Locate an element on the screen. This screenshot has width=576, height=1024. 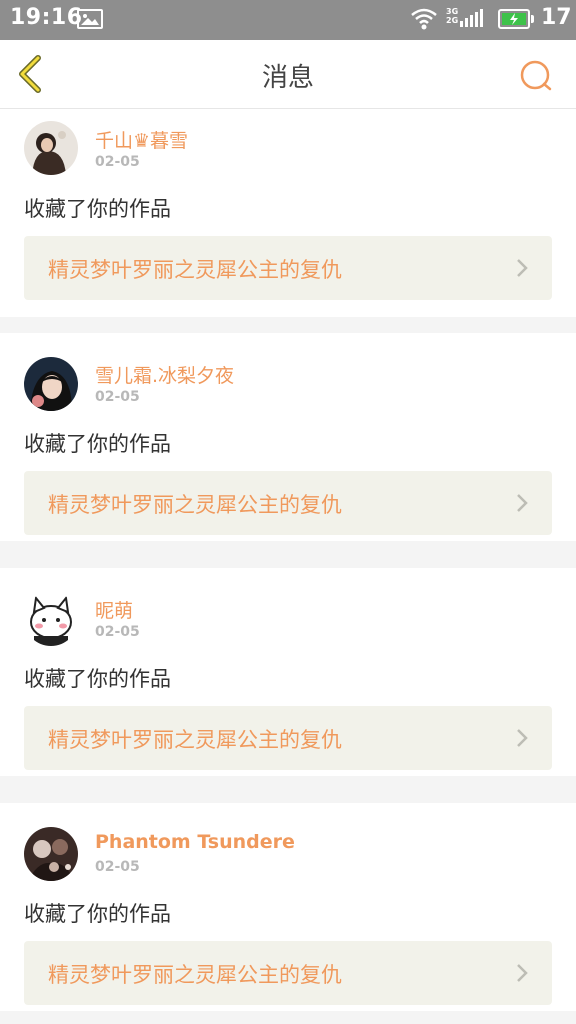
wifi-icon is located at coordinates (424, 21).